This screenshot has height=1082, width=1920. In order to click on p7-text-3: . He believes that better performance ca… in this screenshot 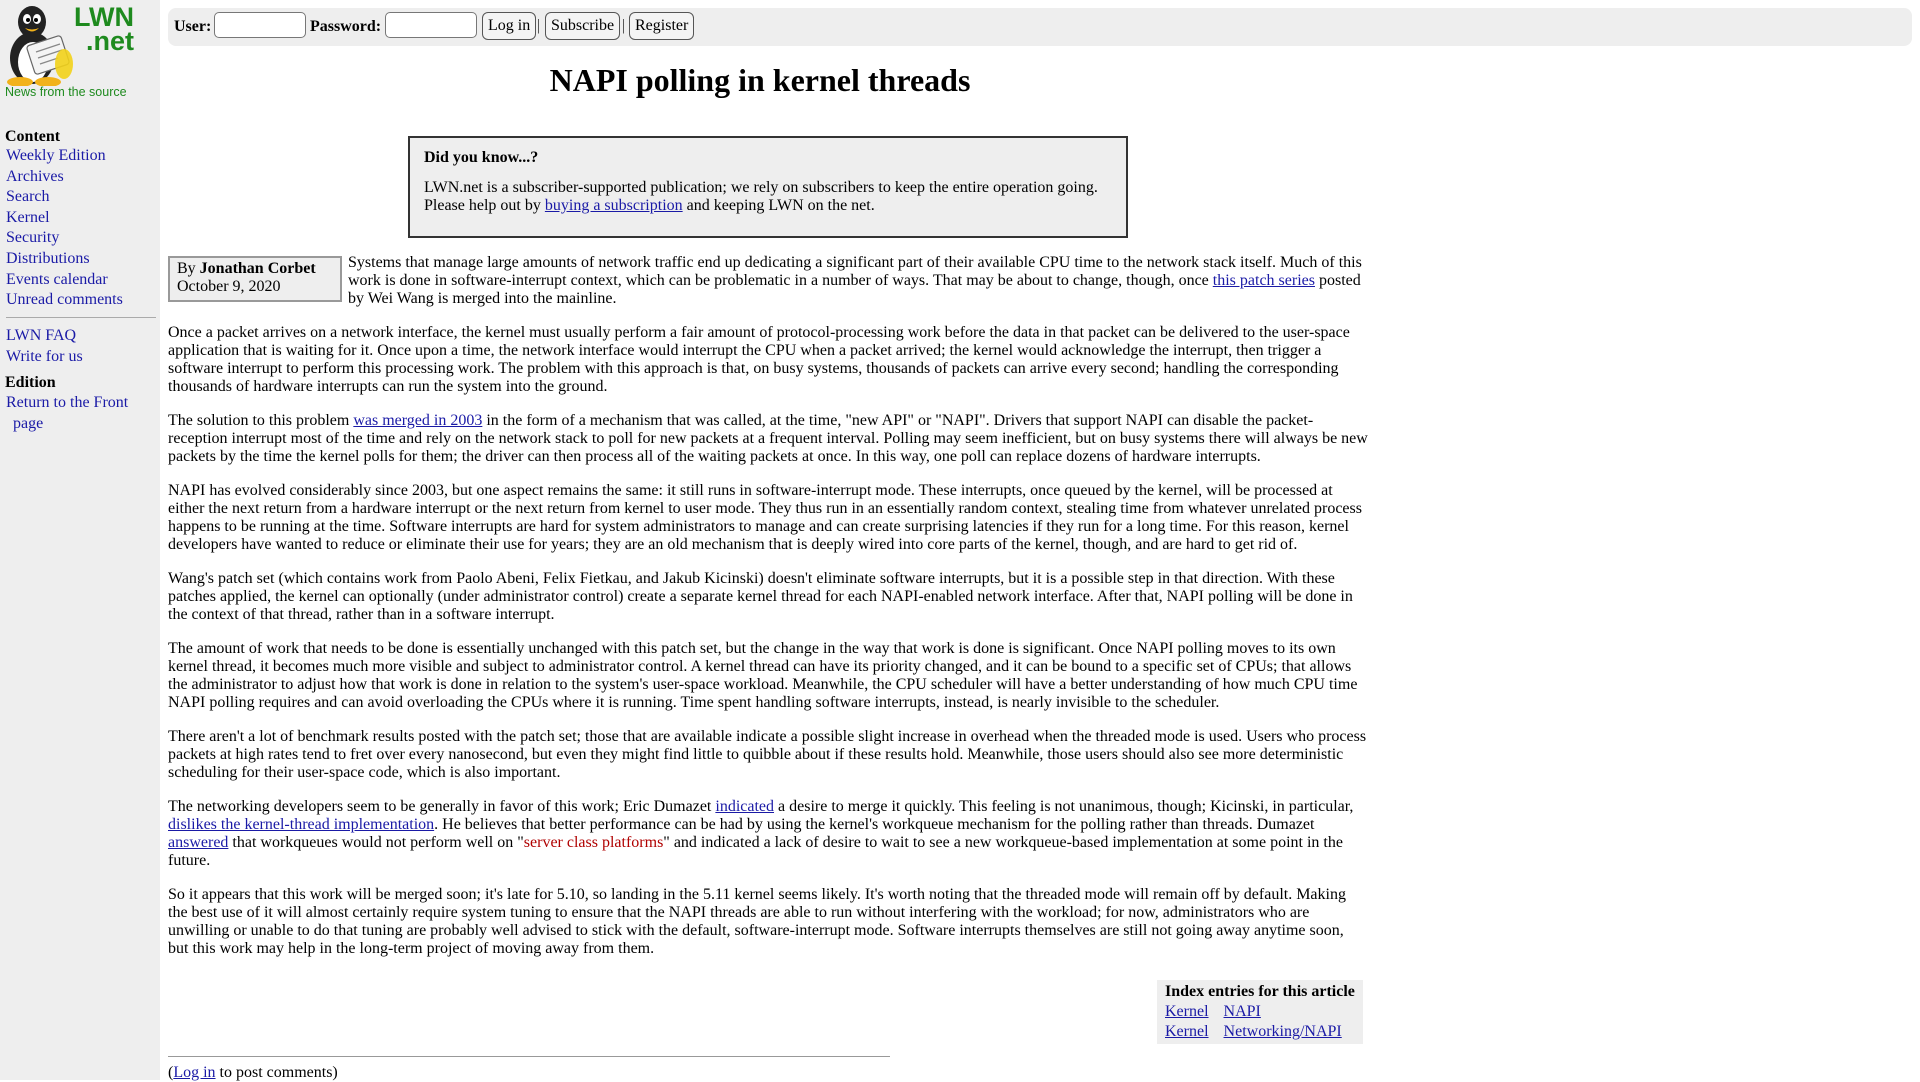, I will do `click(874, 824)`.